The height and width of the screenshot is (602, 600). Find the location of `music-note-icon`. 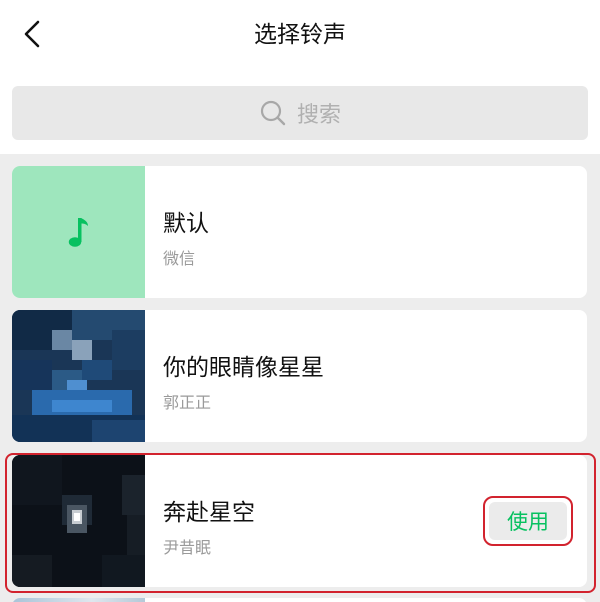

music-note-icon is located at coordinates (78, 232).